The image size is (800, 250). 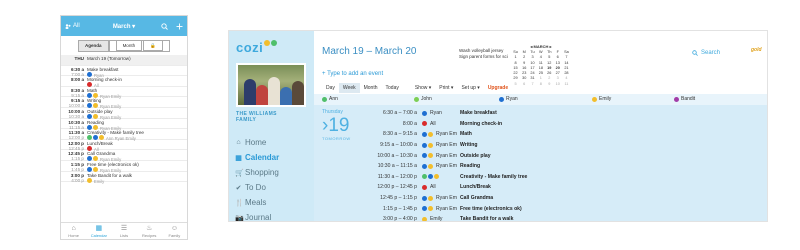 What do you see at coordinates (398, 145) in the screenshot?
I see `event-time: 9:15 a – 10:00 a` at bounding box center [398, 145].